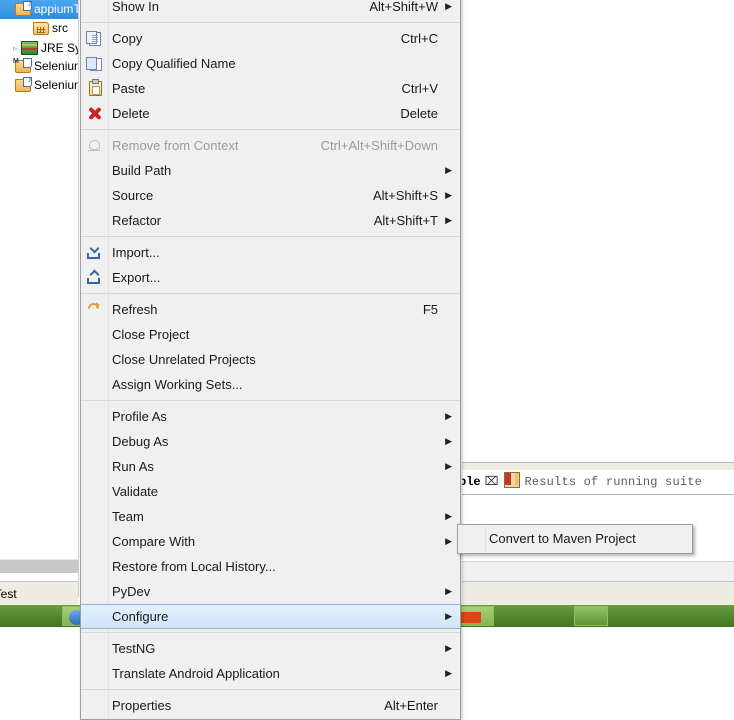 The height and width of the screenshot is (720, 734). I want to click on tab-results-of-running-suite: Results of running suite, so click(613, 482).